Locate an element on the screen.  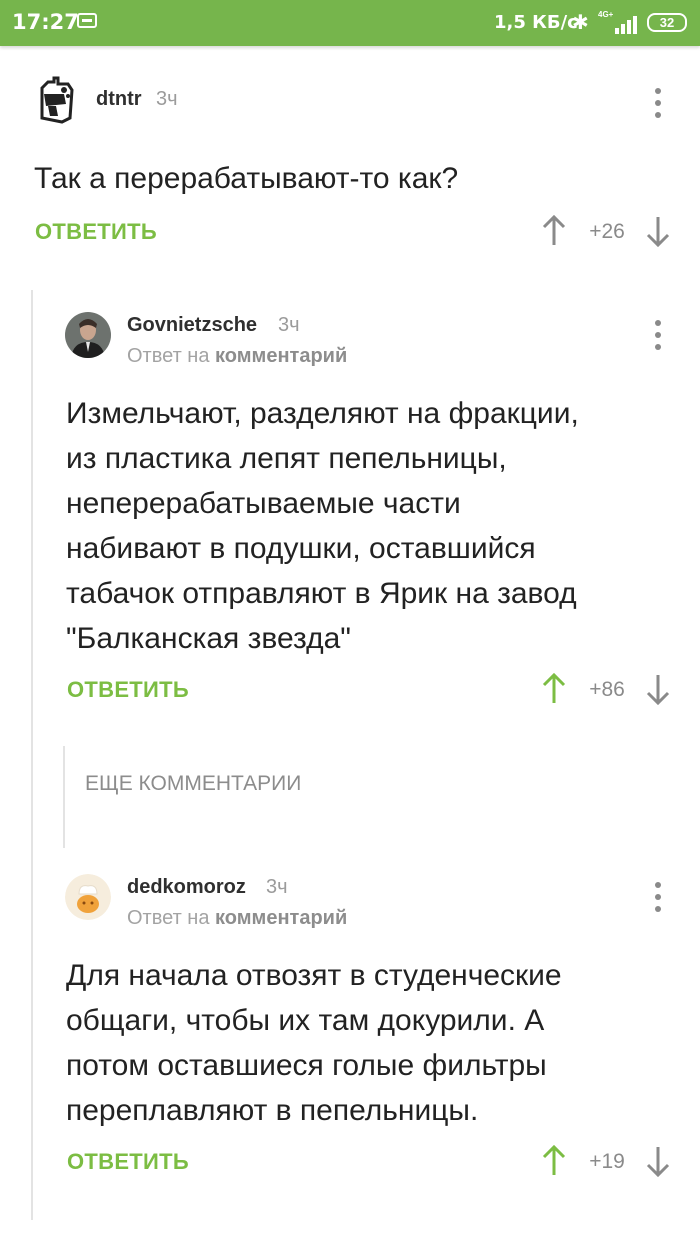
score: +19 is located at coordinates (607, 1161).